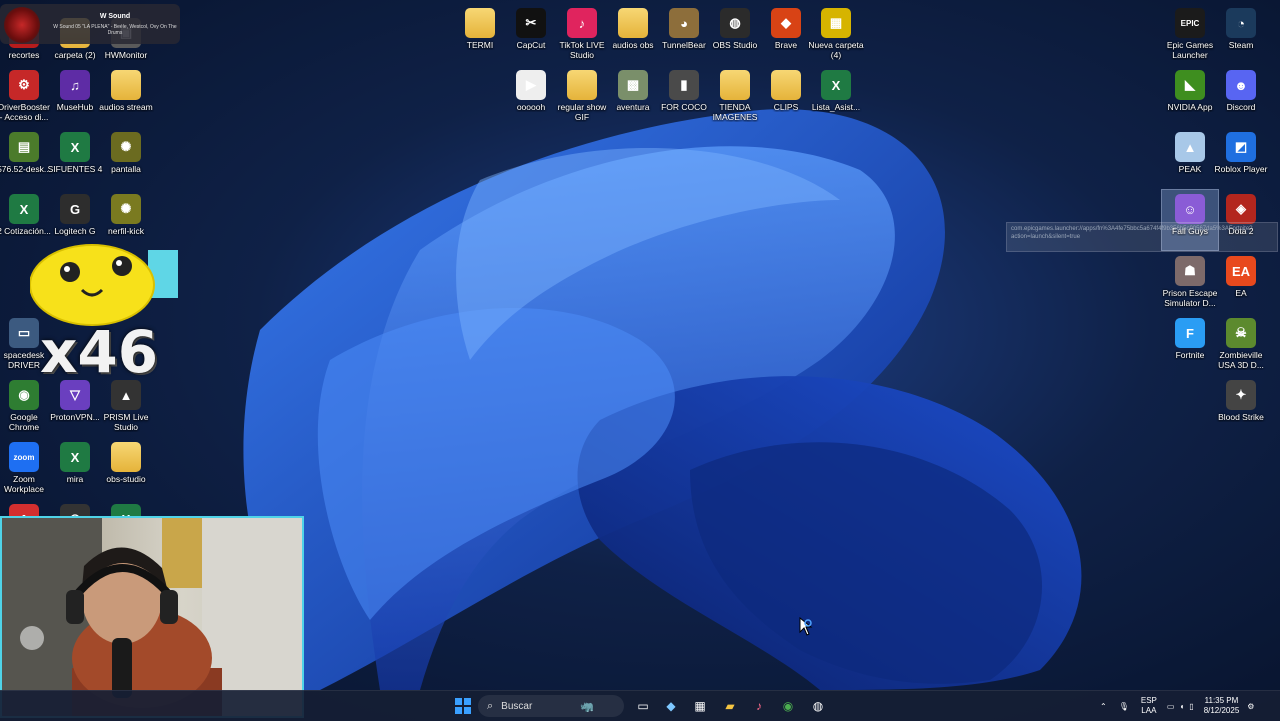 Image resolution: width=1280 pixels, height=721 pixels. Describe the element at coordinates (582, 96) in the screenshot. I see `desktop-icon-regular-show-gif: regular show GIF` at that location.